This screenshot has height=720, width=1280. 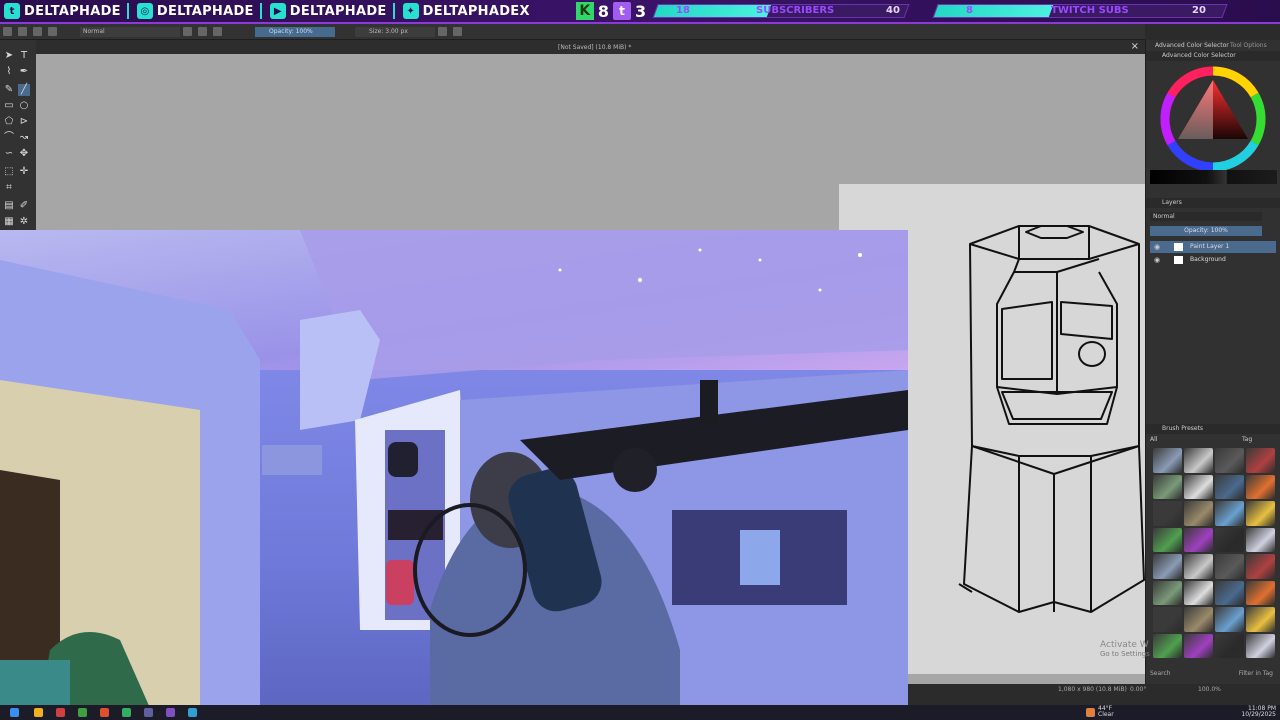 What do you see at coordinates (1213, 119) in the screenshot?
I see `color-wheel` at bounding box center [1213, 119].